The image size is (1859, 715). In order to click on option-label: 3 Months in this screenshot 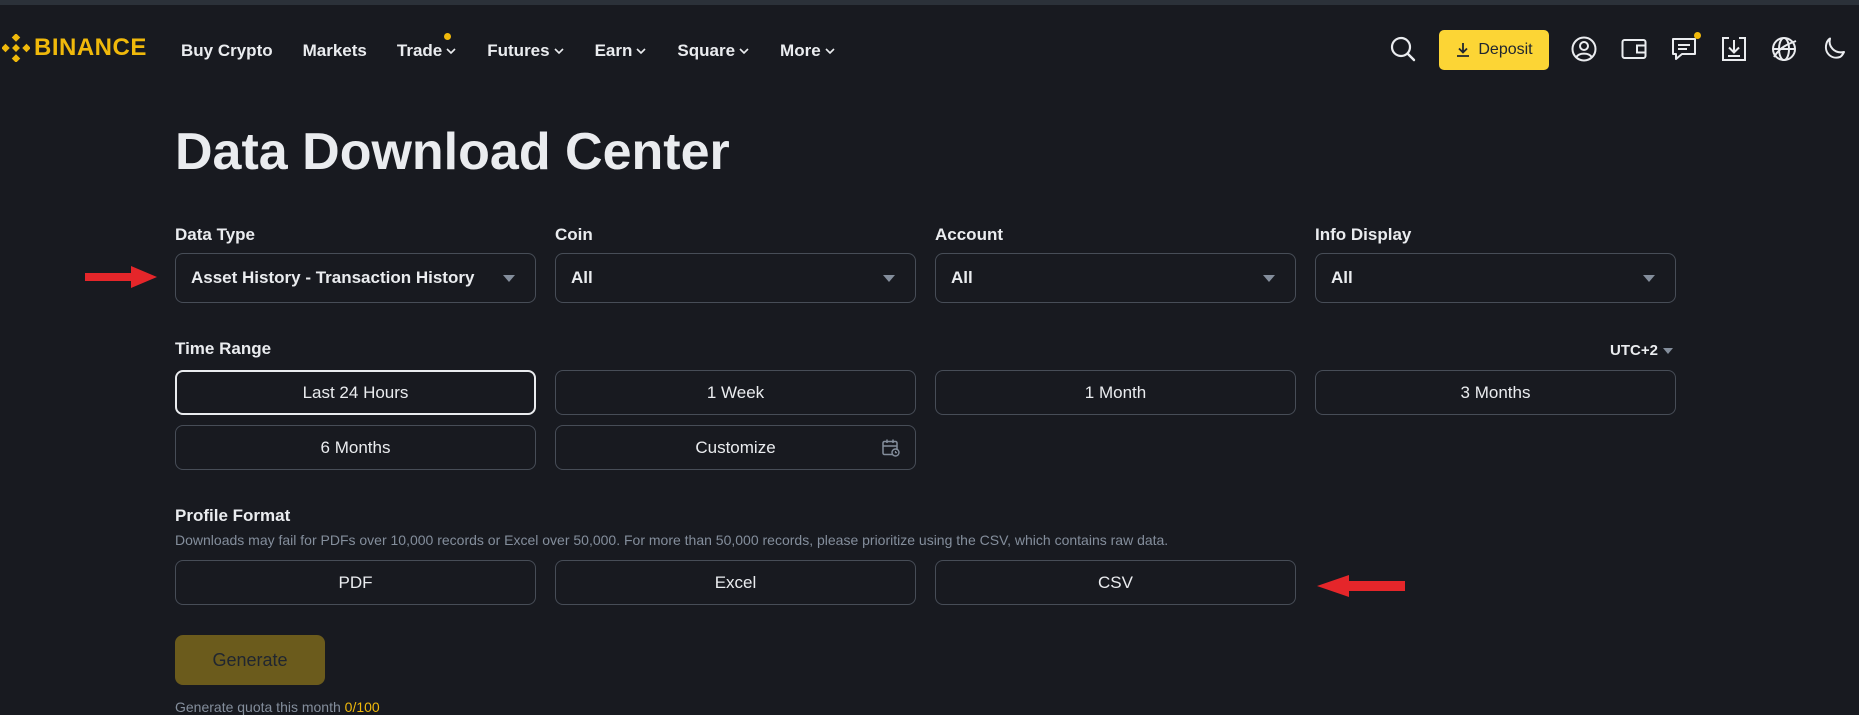, I will do `click(1495, 392)`.